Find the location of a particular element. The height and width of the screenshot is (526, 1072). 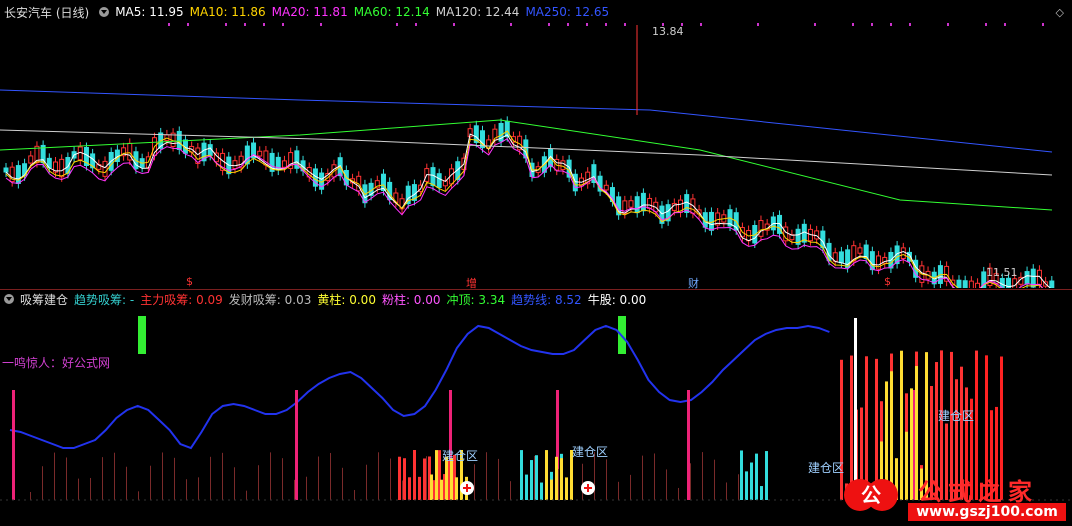

indicator-legend-item: 趋势线: 8.52 is located at coordinates (546, 300).